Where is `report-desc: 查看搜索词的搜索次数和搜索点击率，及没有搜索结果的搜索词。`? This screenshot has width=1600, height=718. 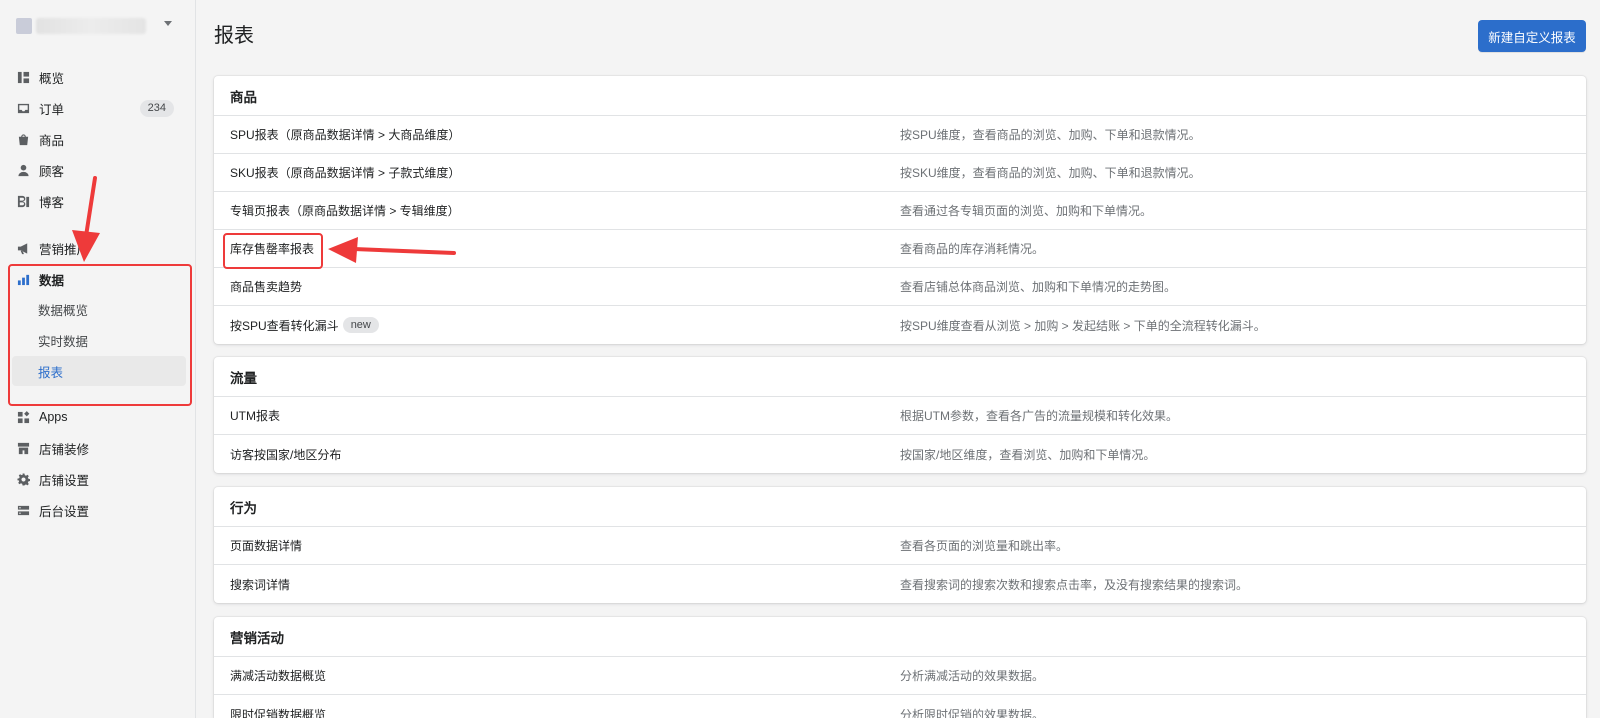 report-desc: 查看搜索词的搜索次数和搜索点击率，及没有搜索结果的搜索词。 is located at coordinates (1074, 584).